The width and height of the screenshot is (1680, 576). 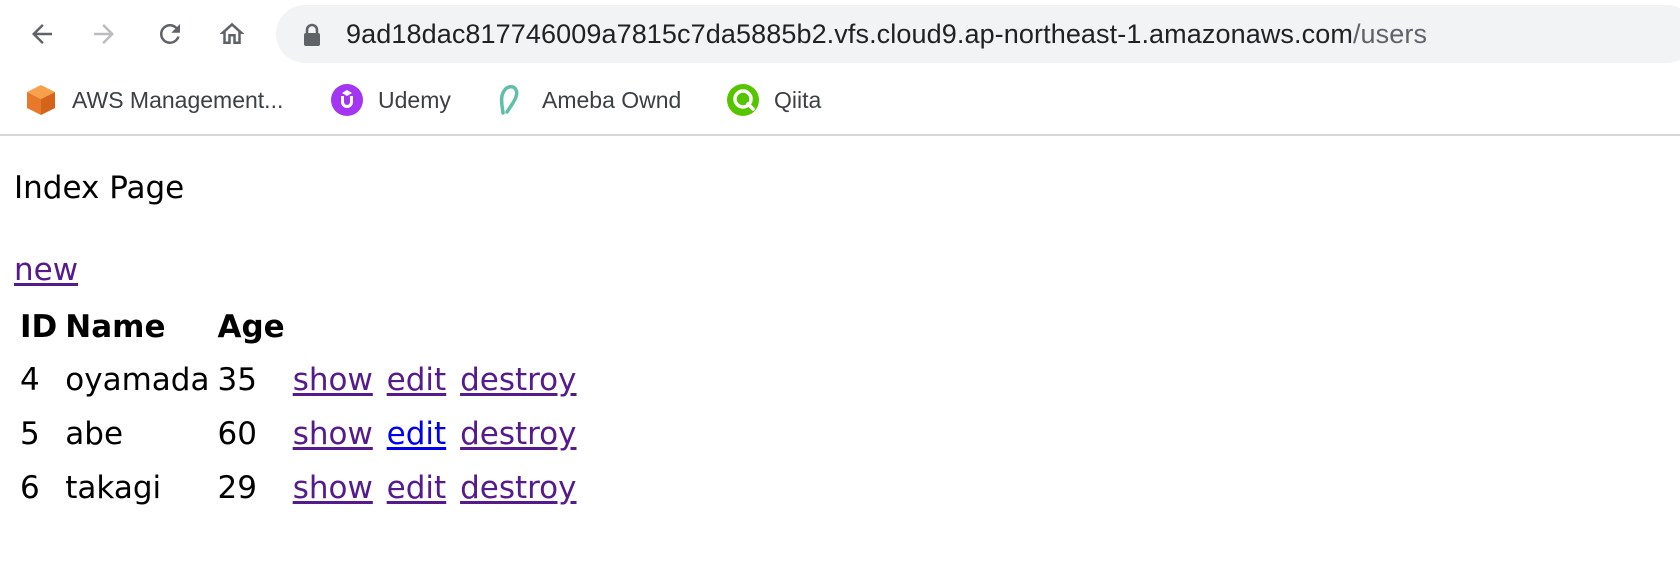 I want to click on column-header-actions, so click(x=439, y=327).